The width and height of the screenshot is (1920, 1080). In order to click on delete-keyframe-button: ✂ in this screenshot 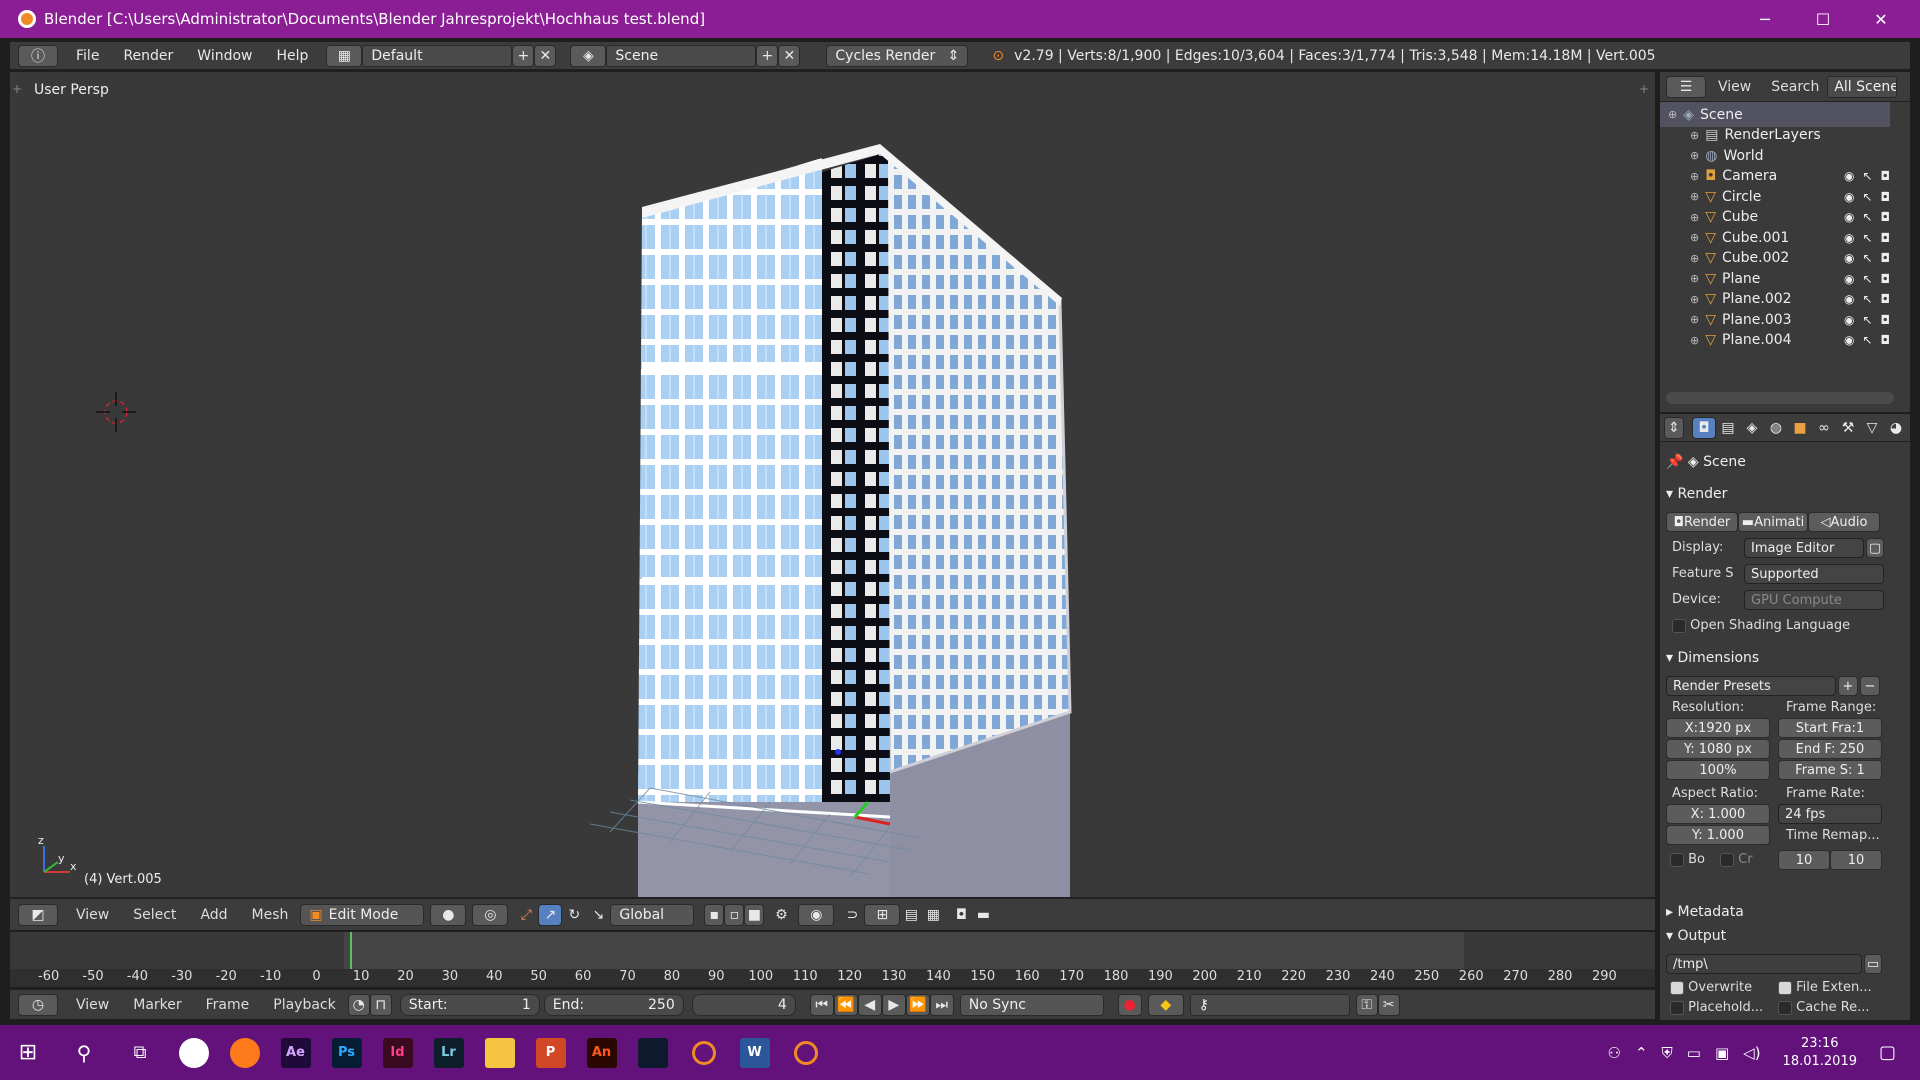, I will do `click(1388, 1004)`.